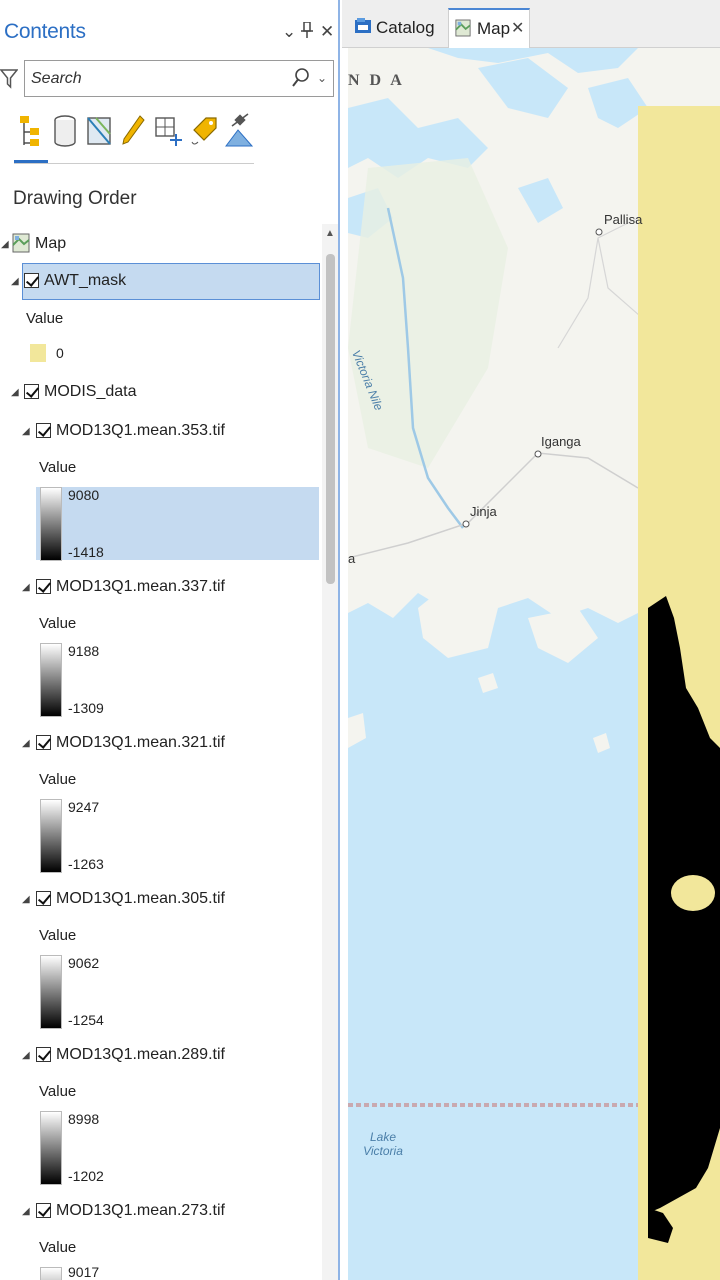  I want to click on view-tabs: Catalog Map ✕, so click(531, 24).